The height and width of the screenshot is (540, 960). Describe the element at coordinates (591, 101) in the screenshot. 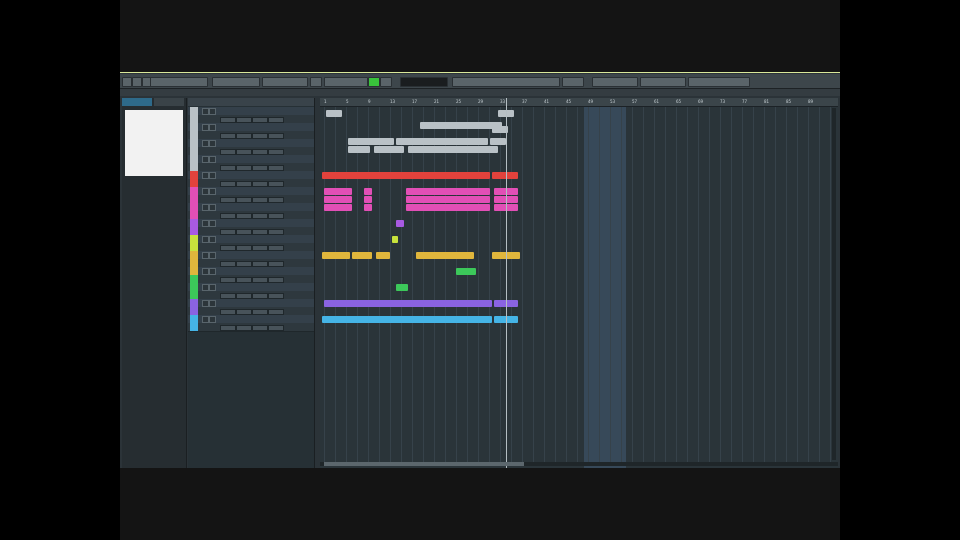

I see `ruler-bar-number: 49` at that location.